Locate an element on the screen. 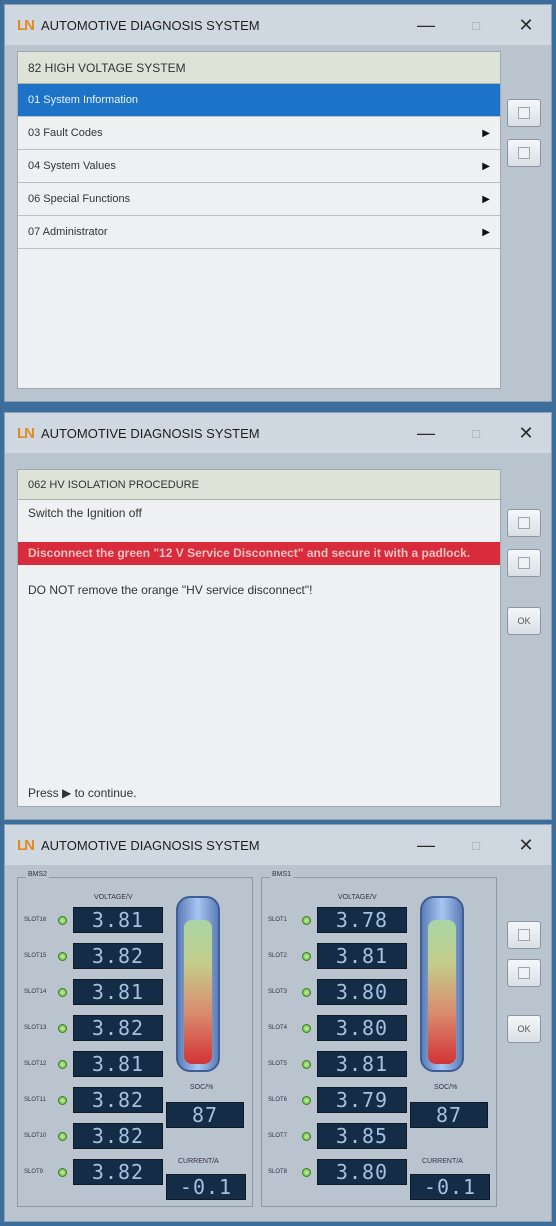 This screenshot has height=1226, width=556. slot-label: SLOT5 is located at coordinates (278, 1064).